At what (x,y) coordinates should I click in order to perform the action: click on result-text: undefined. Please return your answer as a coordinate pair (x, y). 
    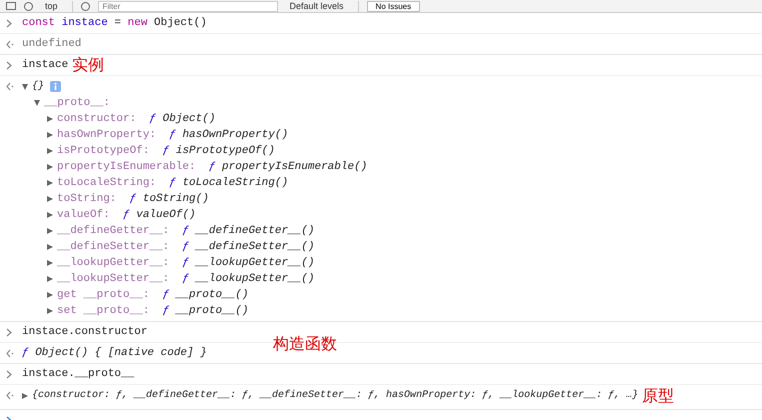
    Looking at the image, I should click on (52, 44).